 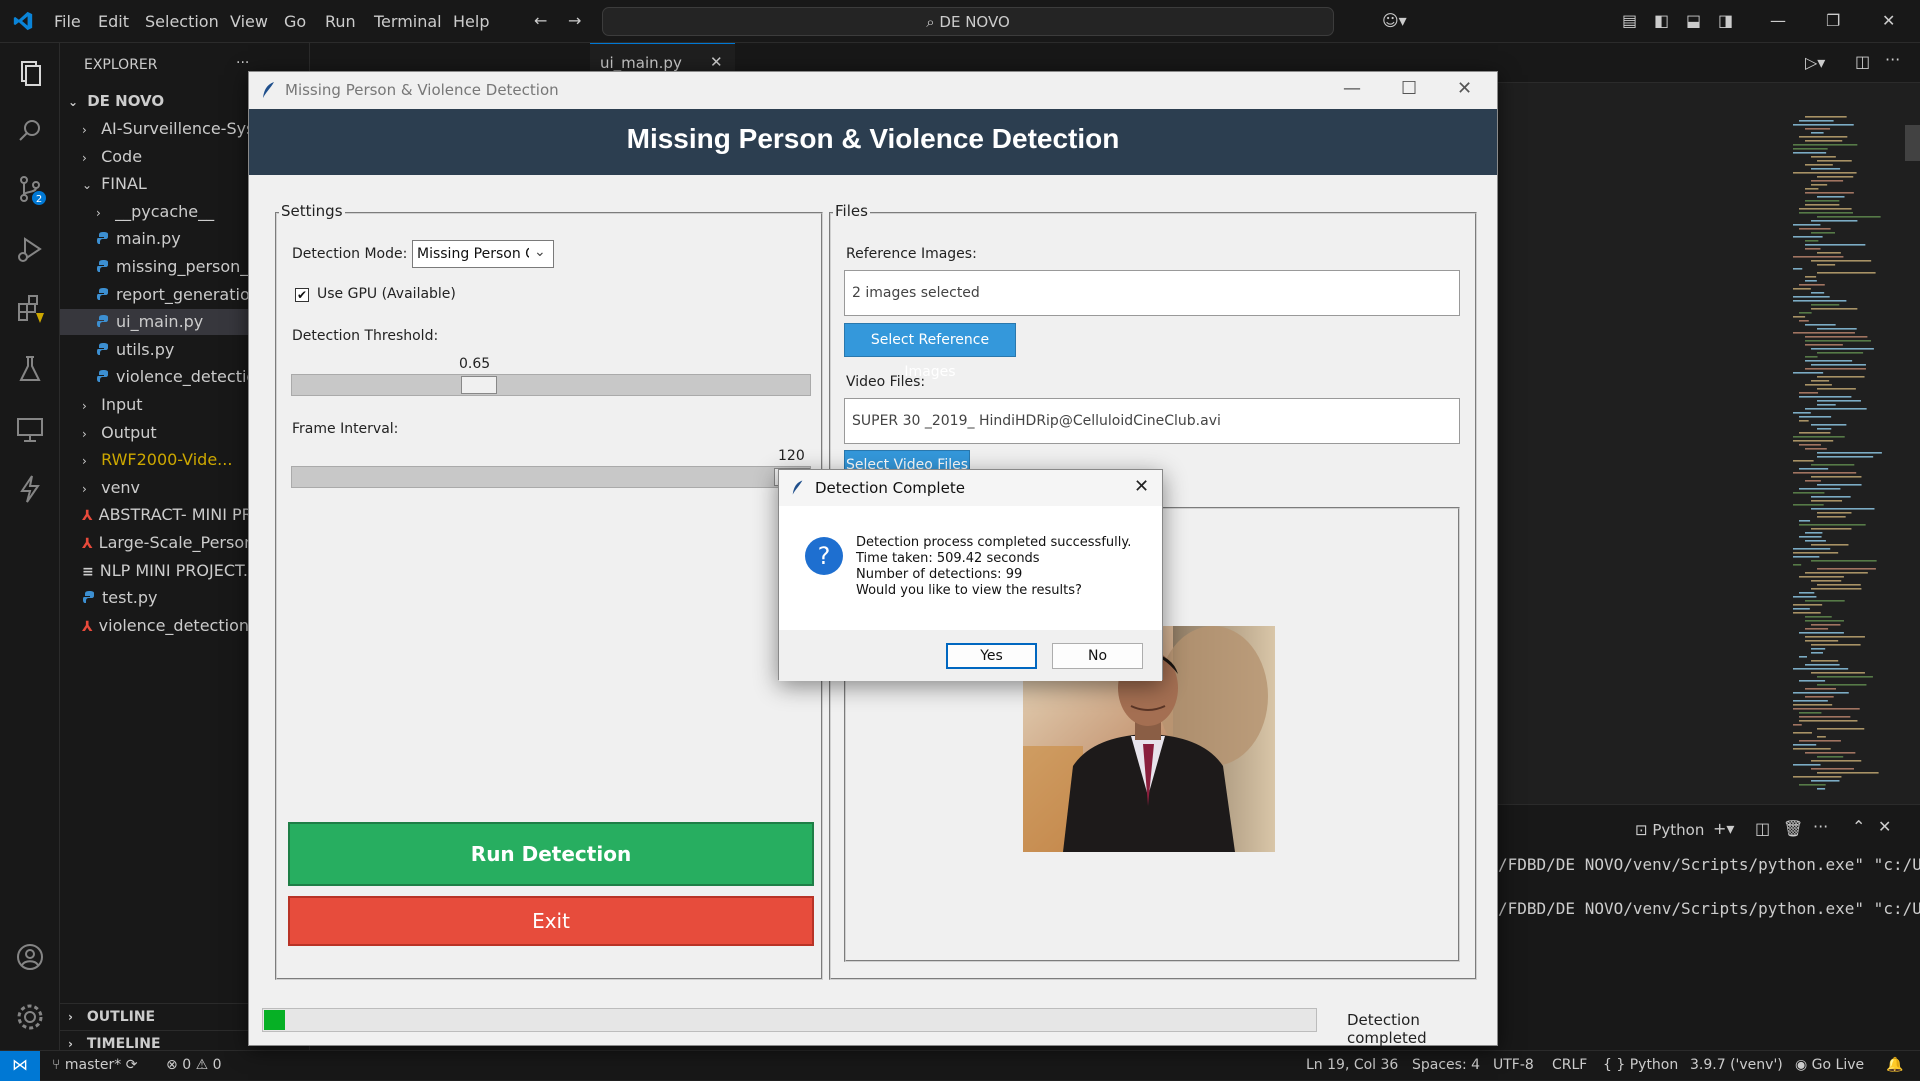 What do you see at coordinates (1862, 61) in the screenshot?
I see `split-editor-icon: ◫` at bounding box center [1862, 61].